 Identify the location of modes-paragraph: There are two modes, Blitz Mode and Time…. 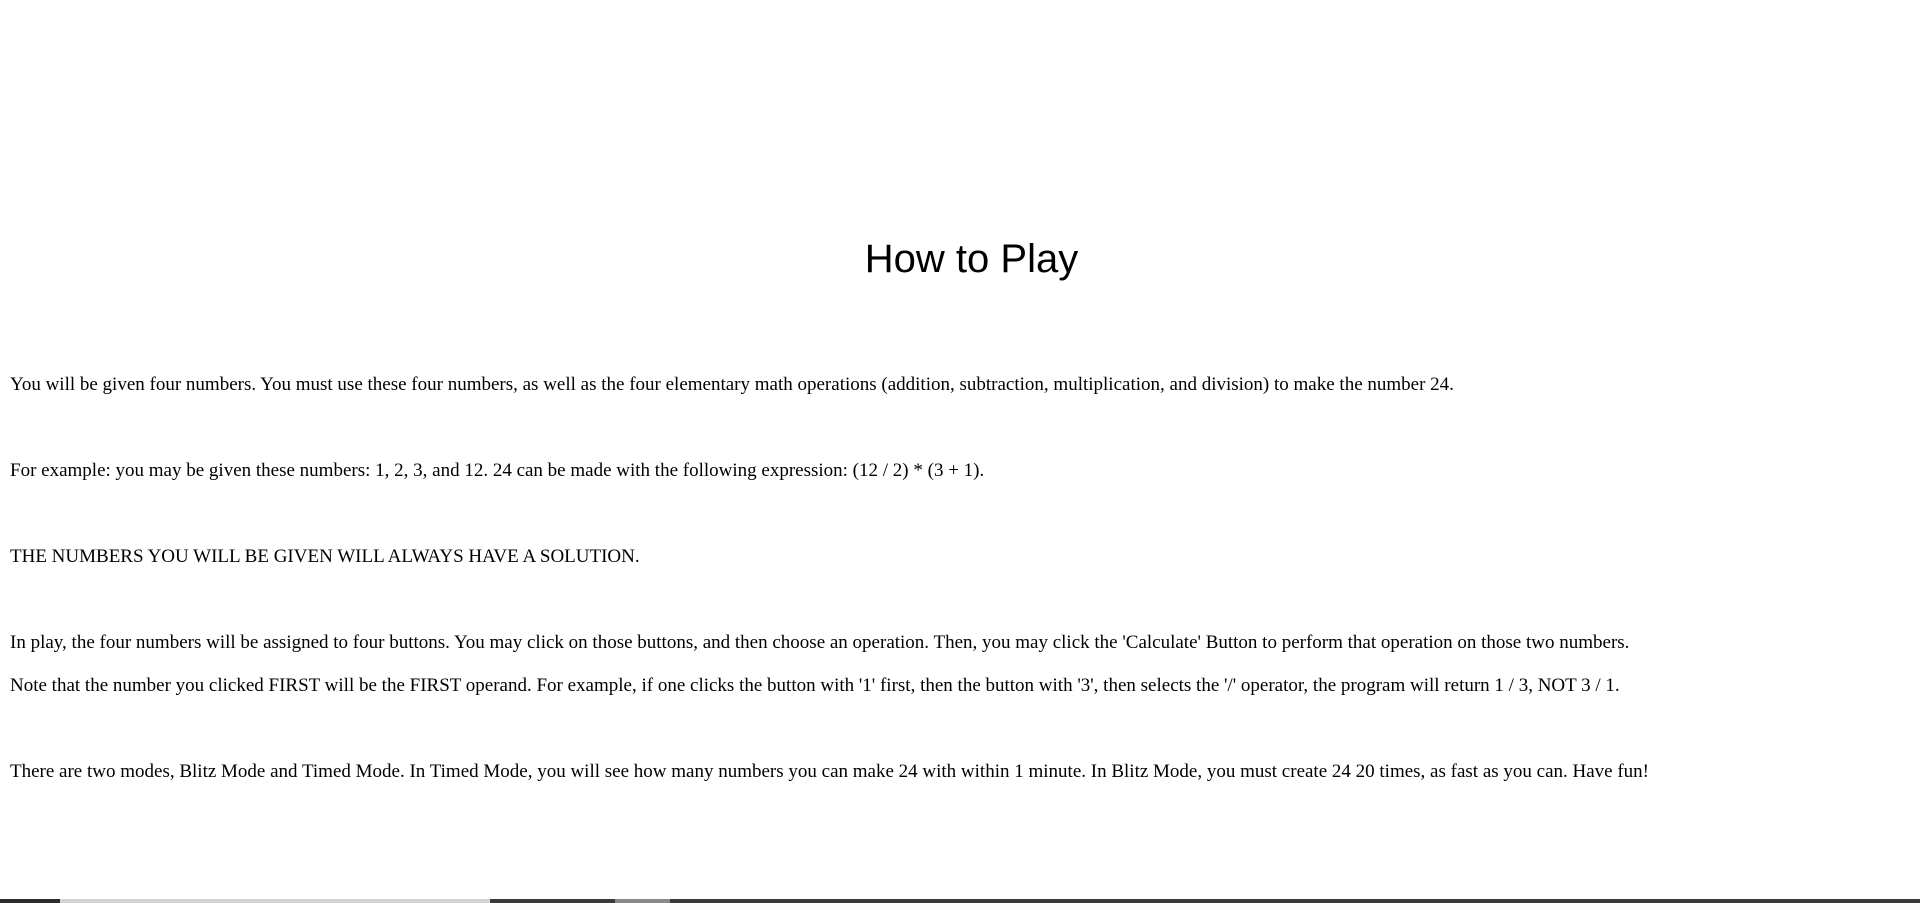
(830, 771).